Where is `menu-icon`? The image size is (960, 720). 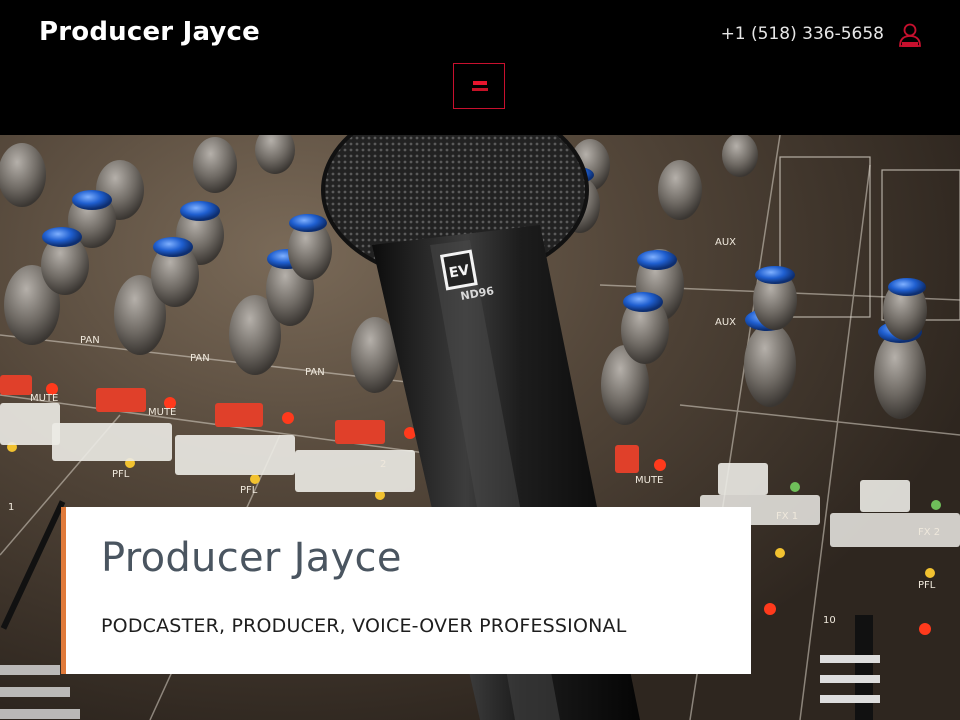 menu-icon is located at coordinates (479, 86).